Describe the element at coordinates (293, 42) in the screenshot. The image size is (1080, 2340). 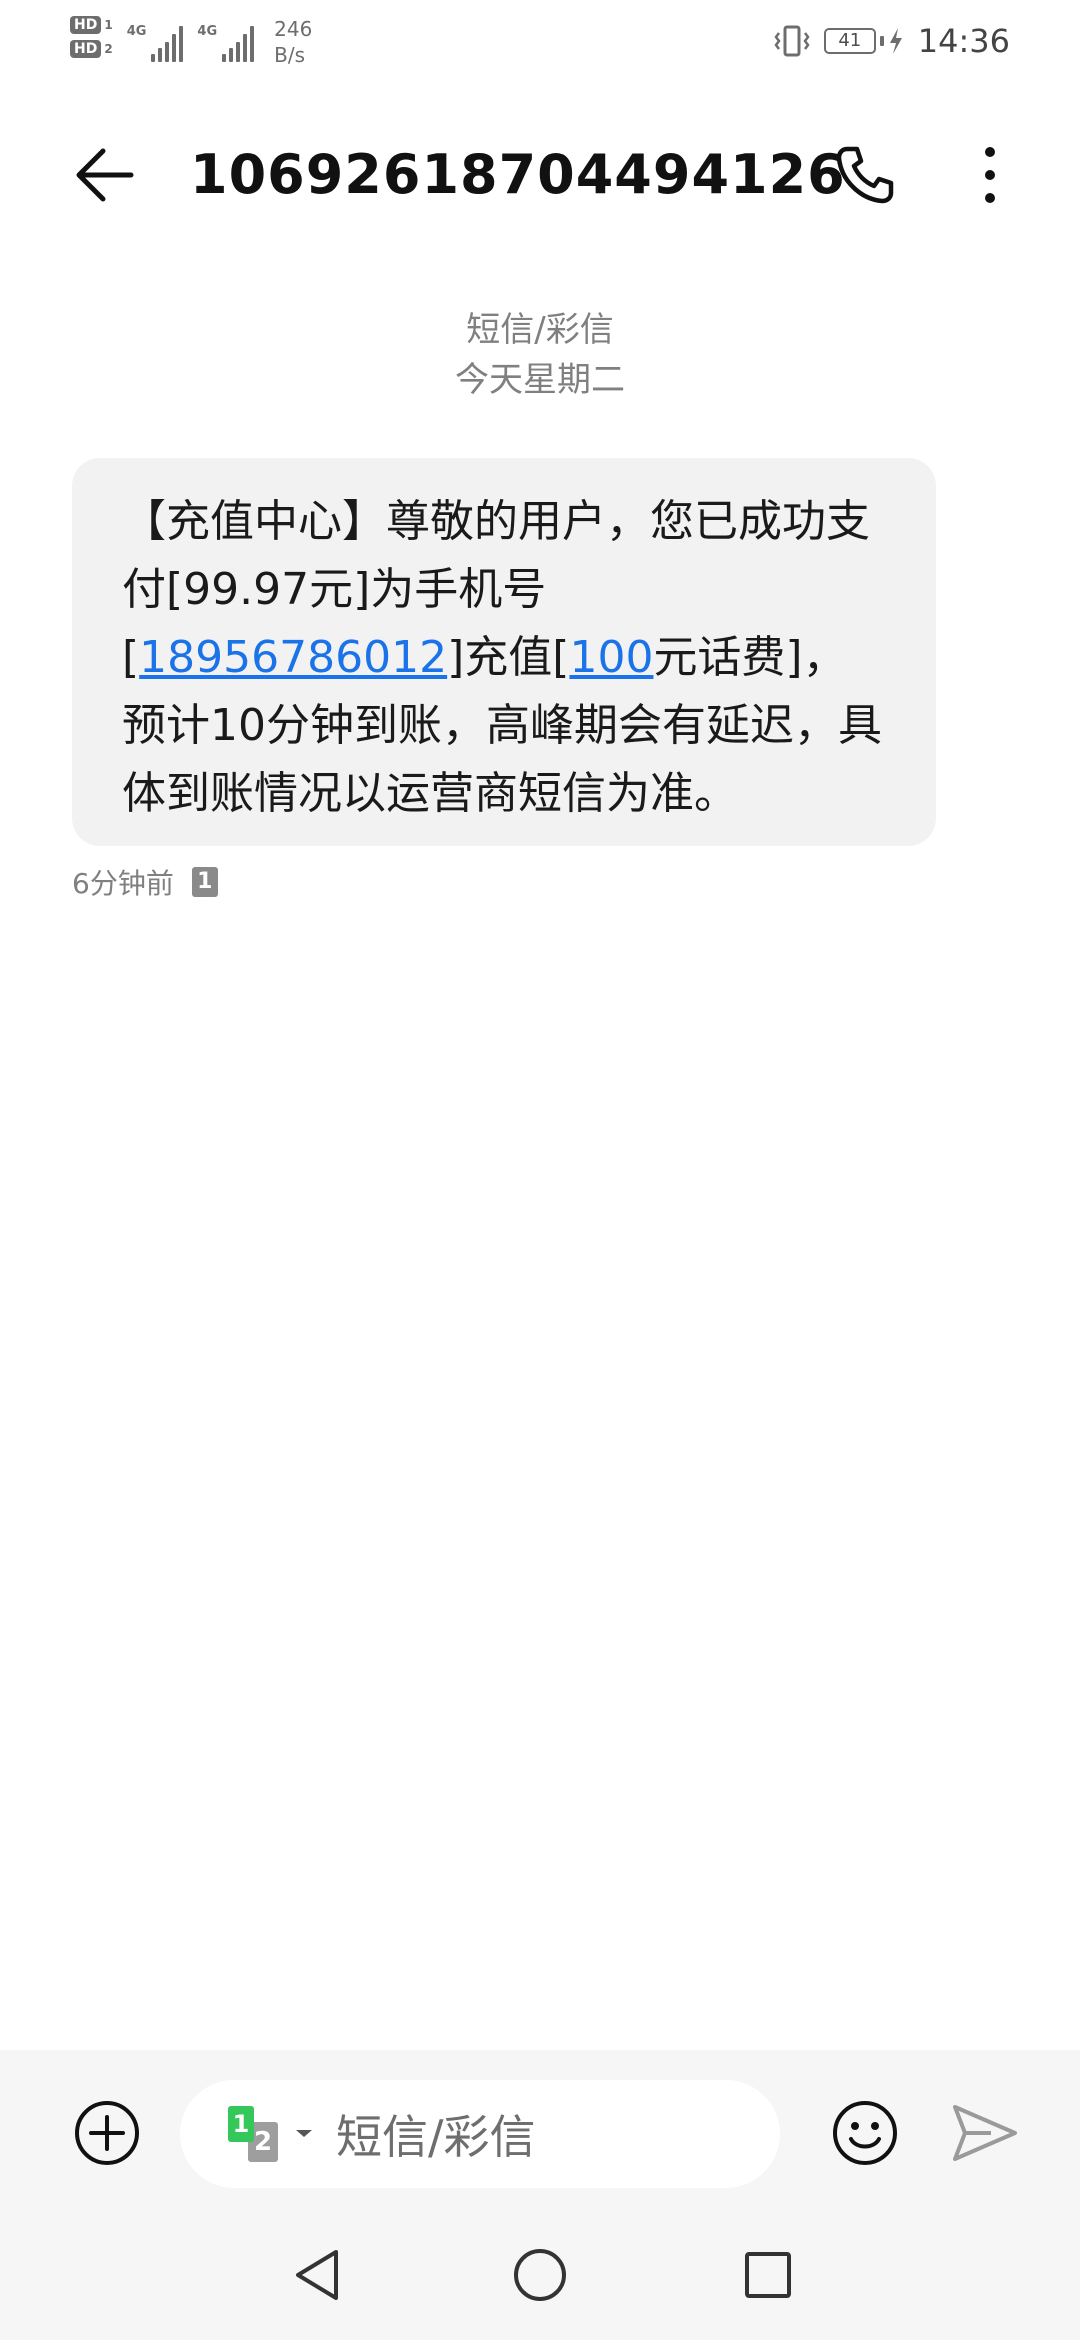
I see `network-speed: 246 B/s` at that location.